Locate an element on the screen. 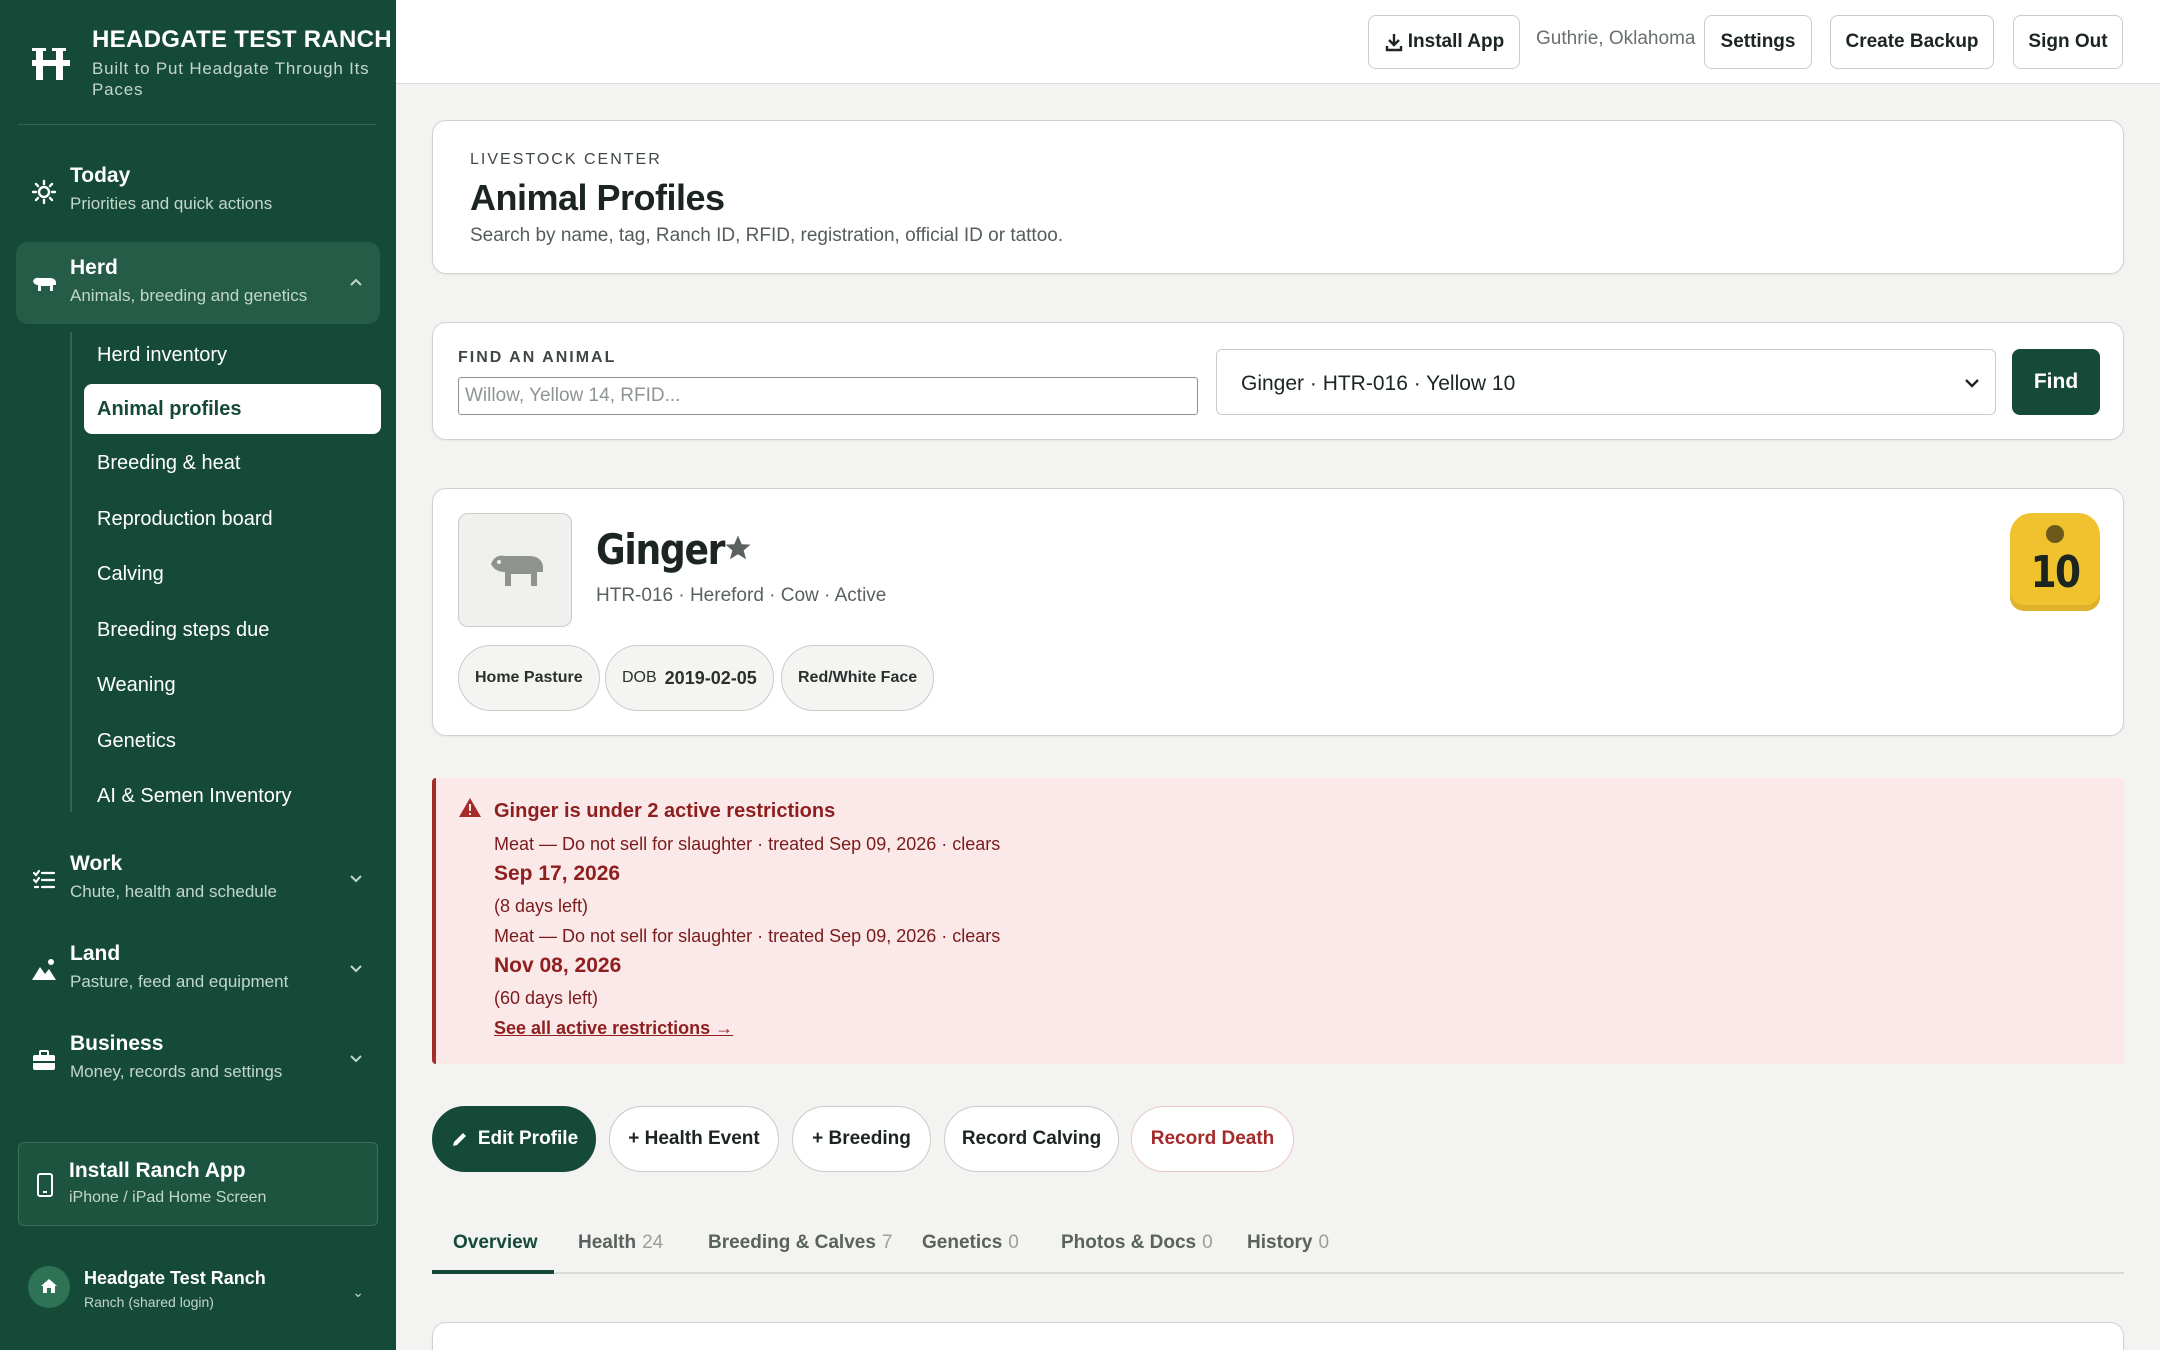 Image resolution: width=2160 pixels, height=1350 pixels. nav-group-herd: Herd Animals, breeding and genetics is located at coordinates (198, 283).